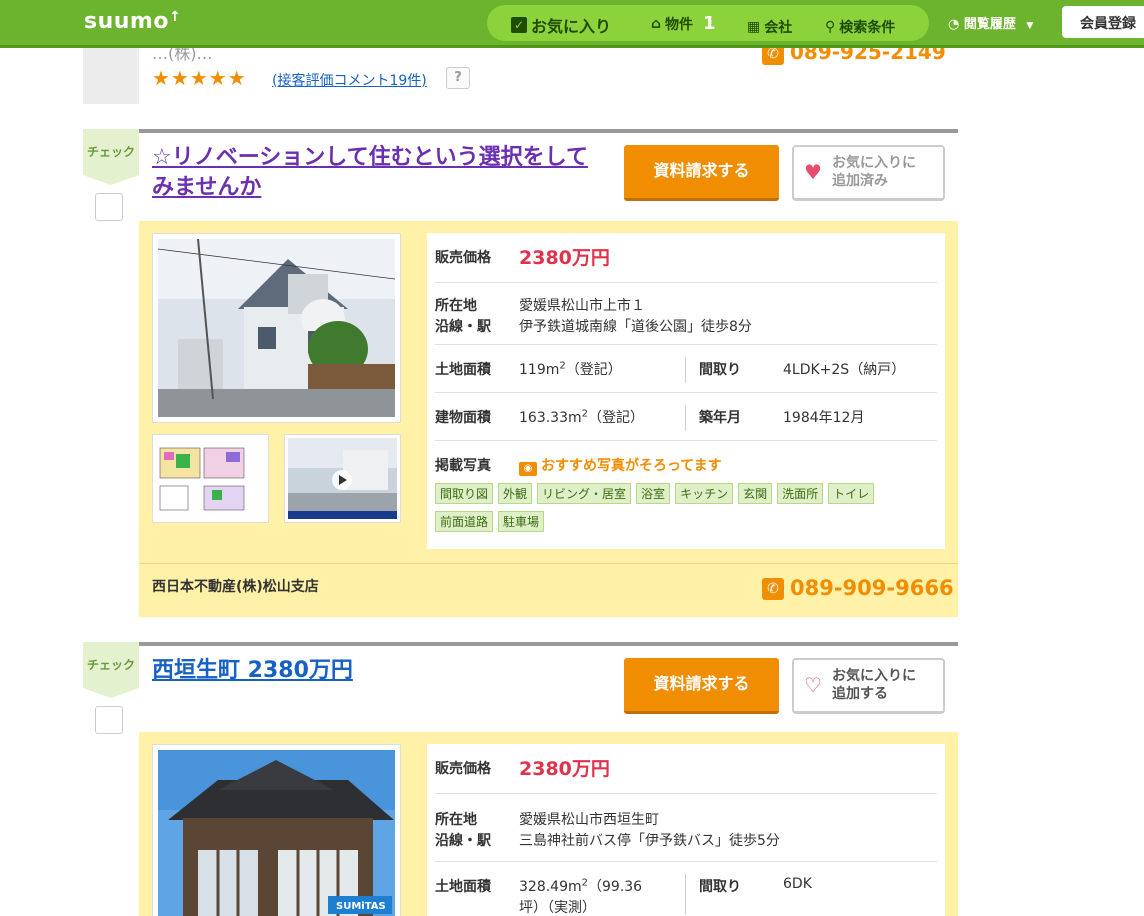 The height and width of the screenshot is (916, 1144). What do you see at coordinates (830, 27) in the screenshot?
I see `search-icon: ⚲` at bounding box center [830, 27].